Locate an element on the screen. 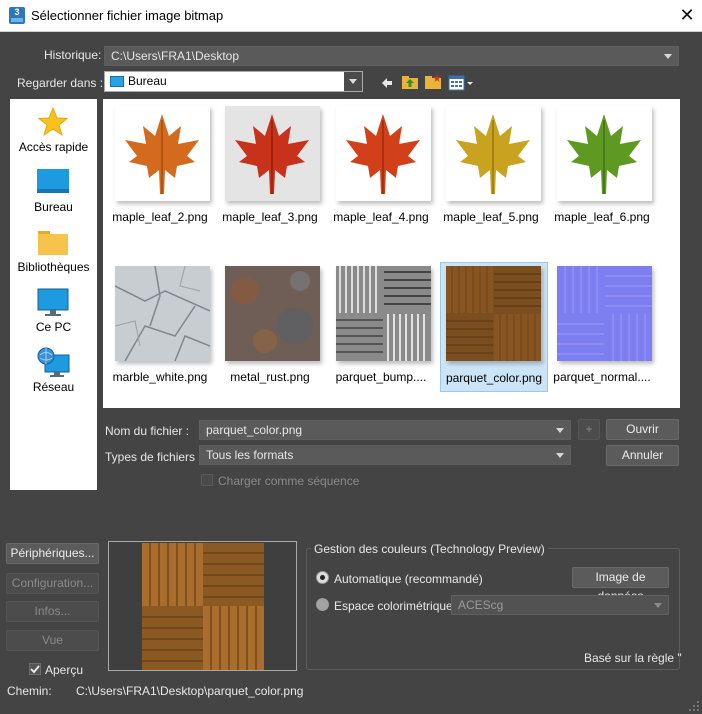 The image size is (702, 714). regarder-value: Bureau is located at coordinates (147, 81).